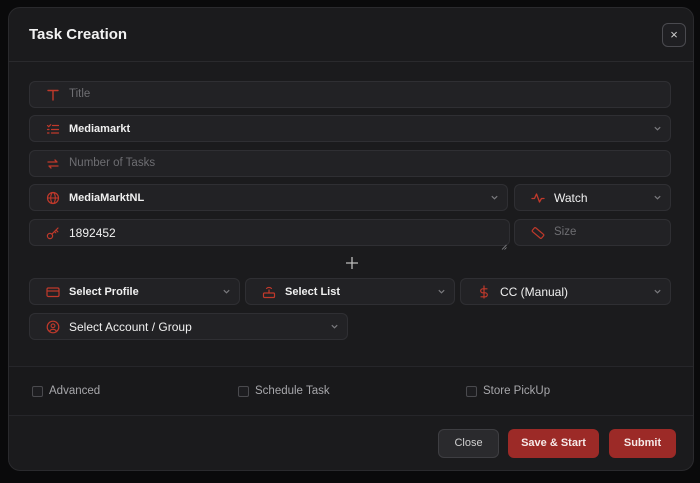  Describe the element at coordinates (538, 198) in the screenshot. I see `activity-icon` at that location.